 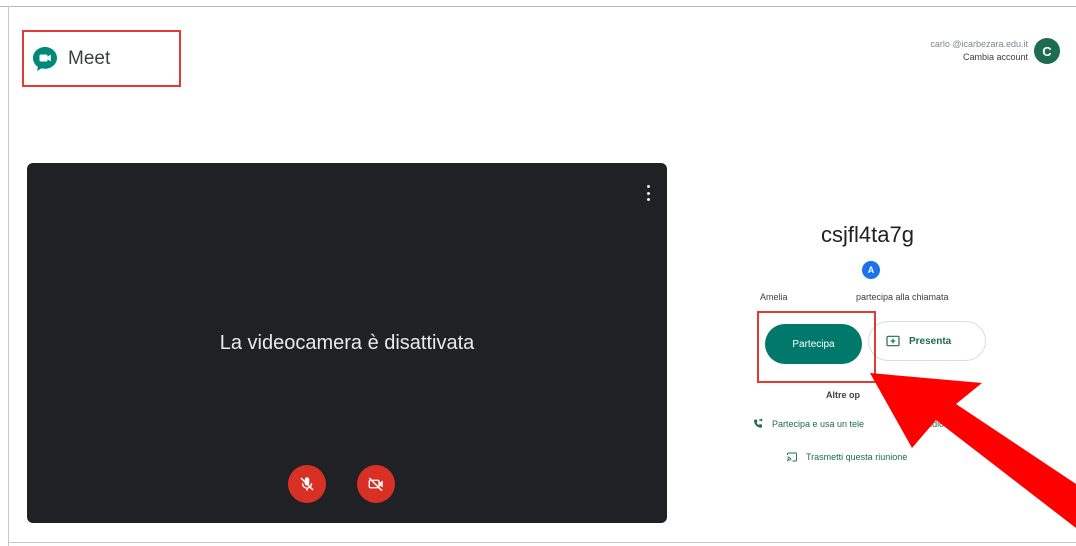 I want to click on present-label: Presenta, so click(x=930, y=341).